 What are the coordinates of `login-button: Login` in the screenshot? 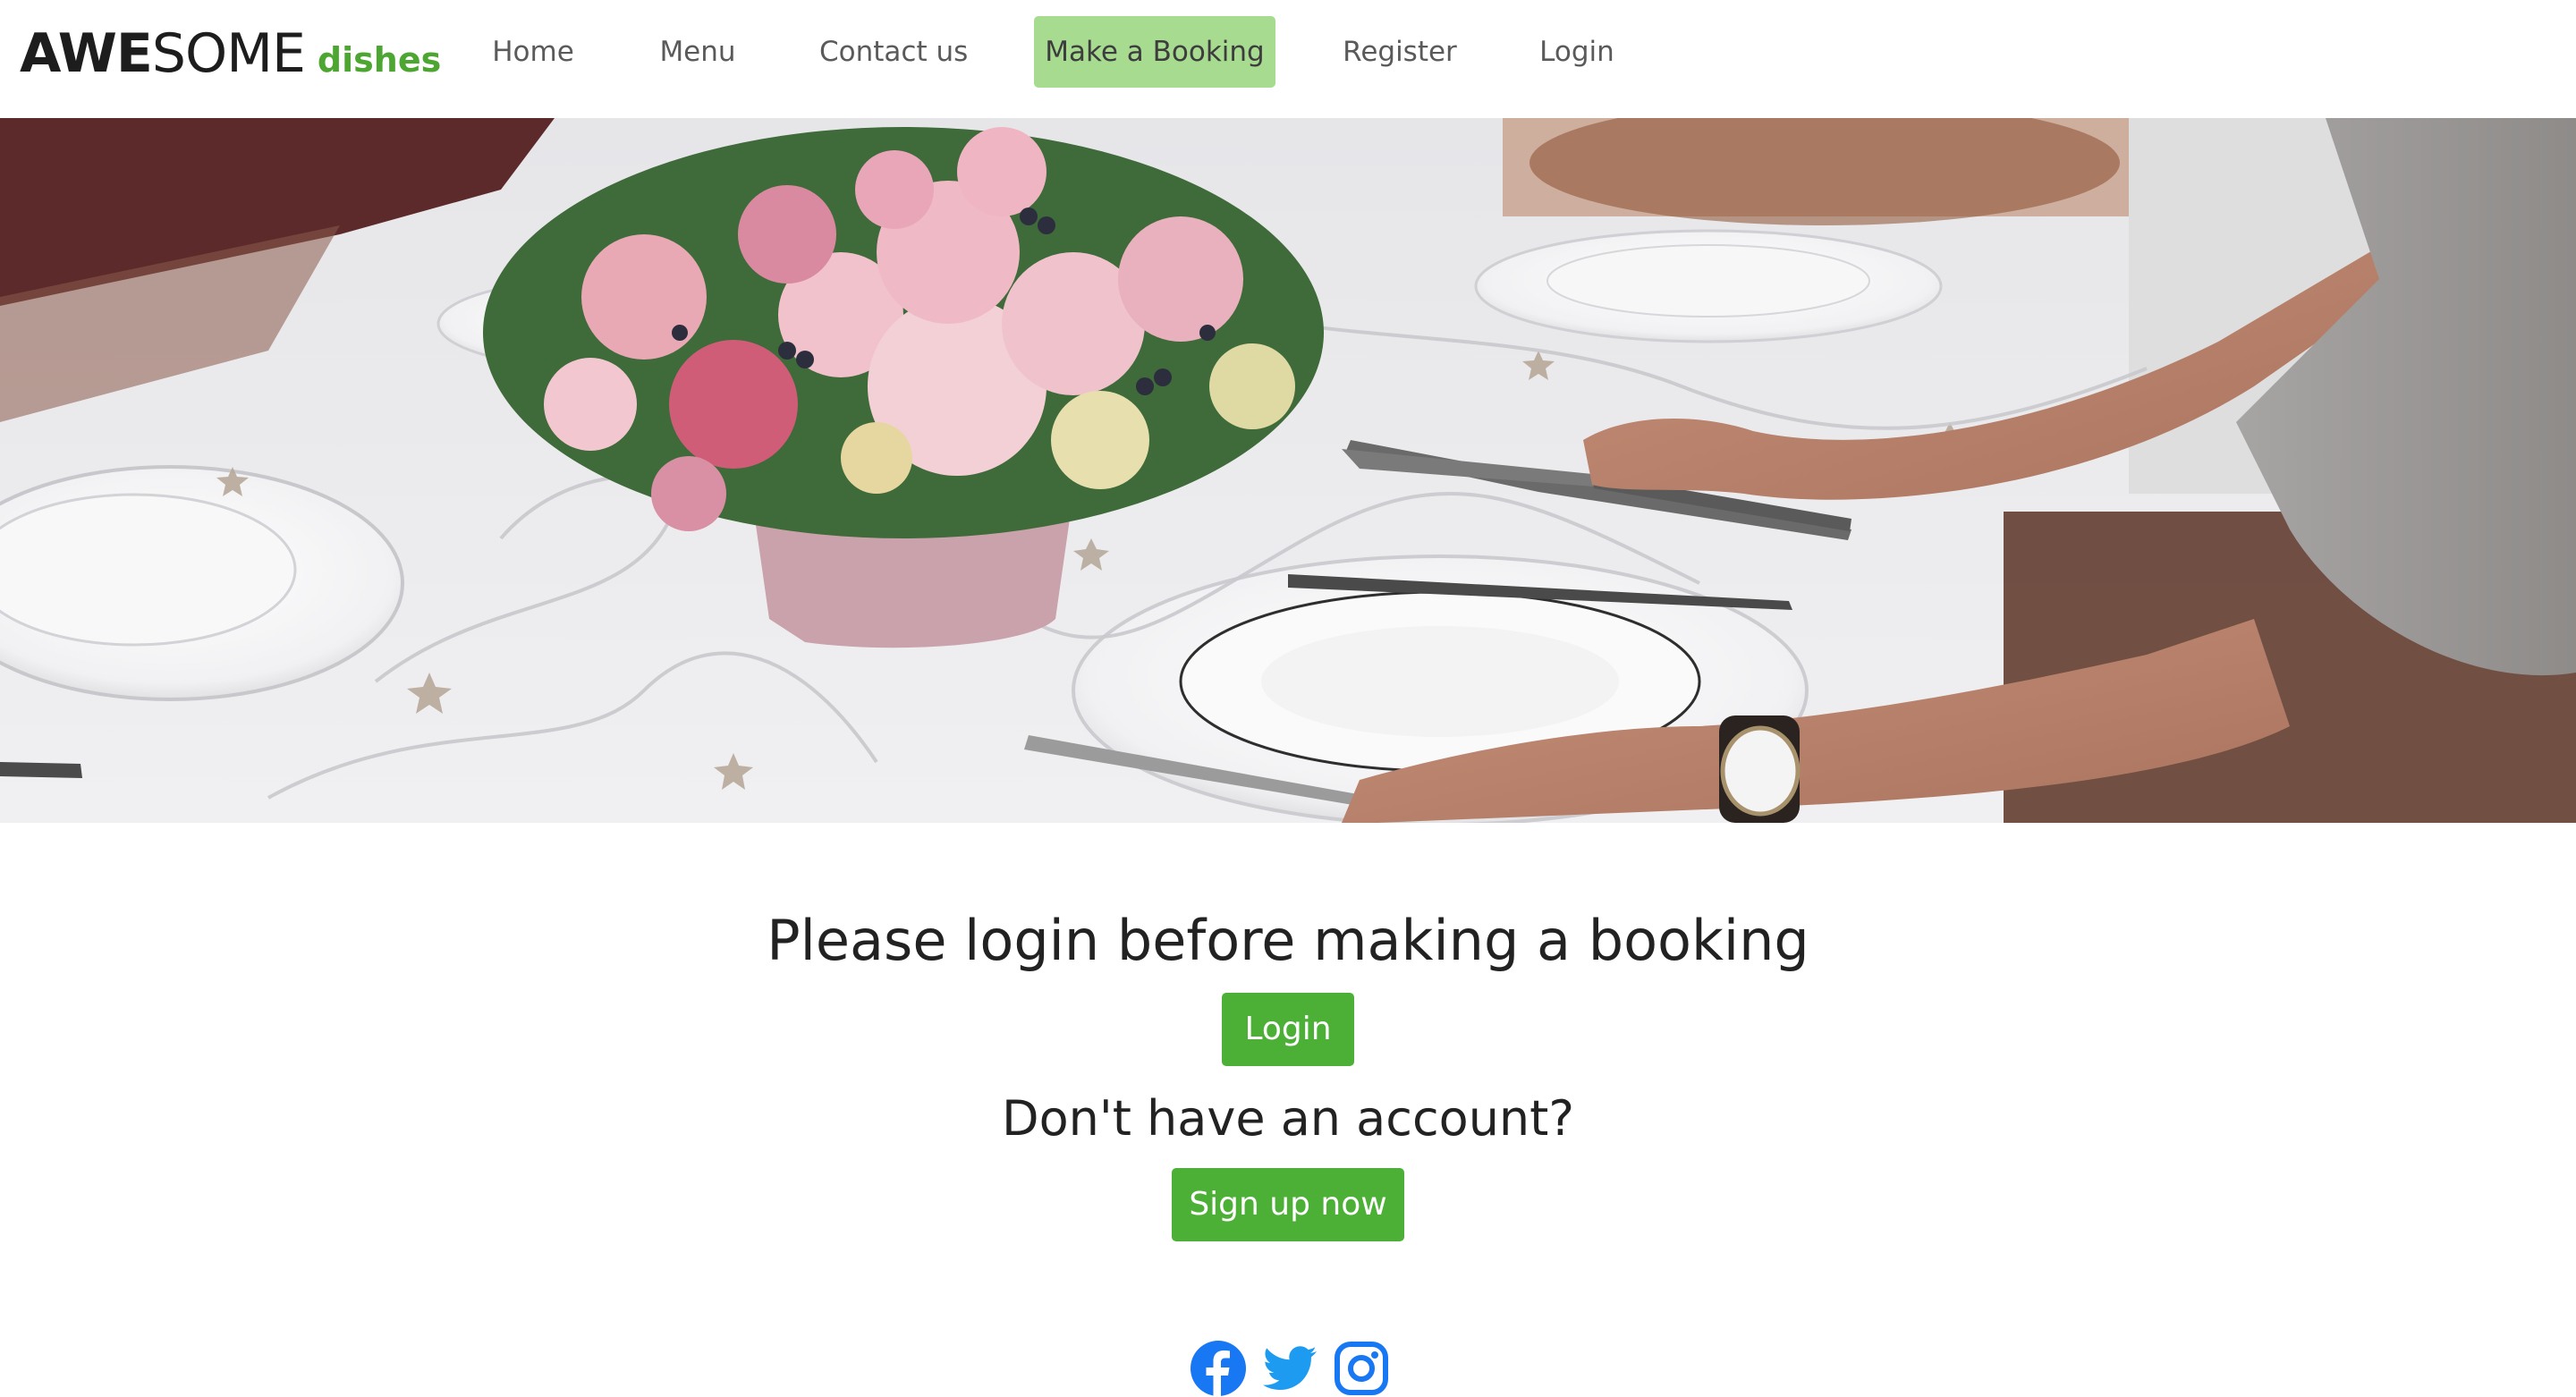 It's located at (1288, 1029).